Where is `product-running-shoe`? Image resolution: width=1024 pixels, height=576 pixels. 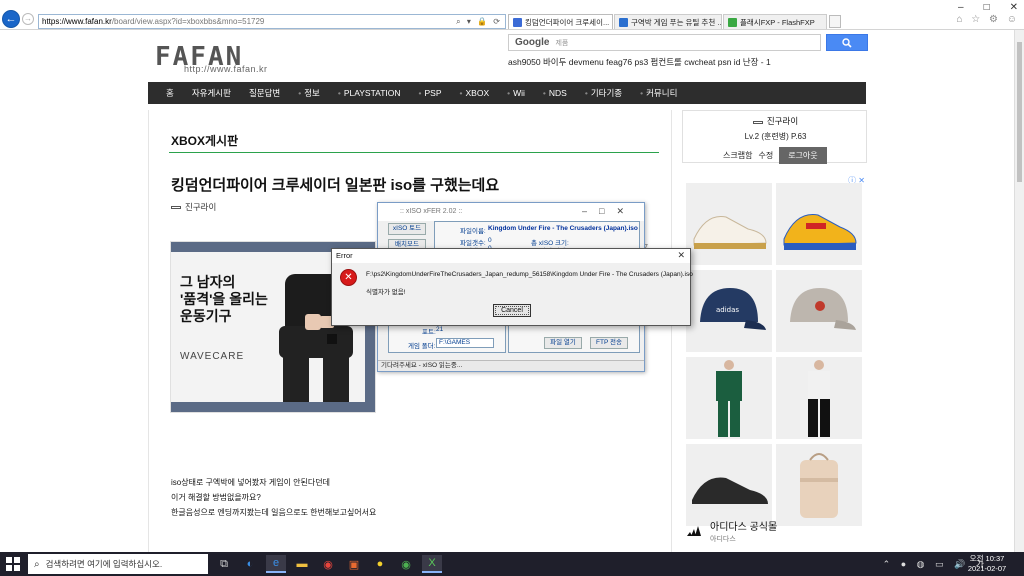 product-running-shoe is located at coordinates (729, 485).